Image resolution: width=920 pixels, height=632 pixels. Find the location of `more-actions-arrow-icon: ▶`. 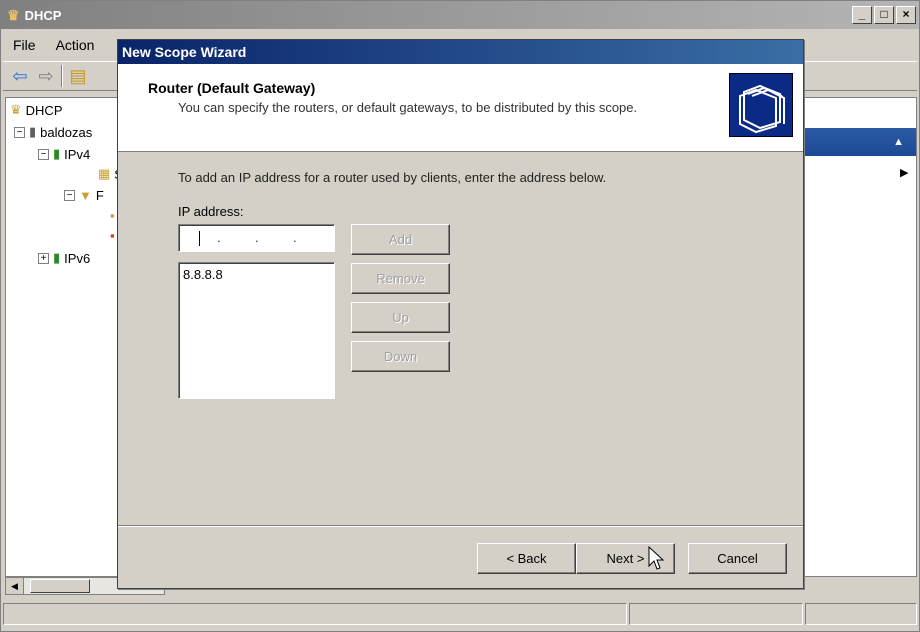

more-actions-arrow-icon: ▶ is located at coordinates (904, 172).